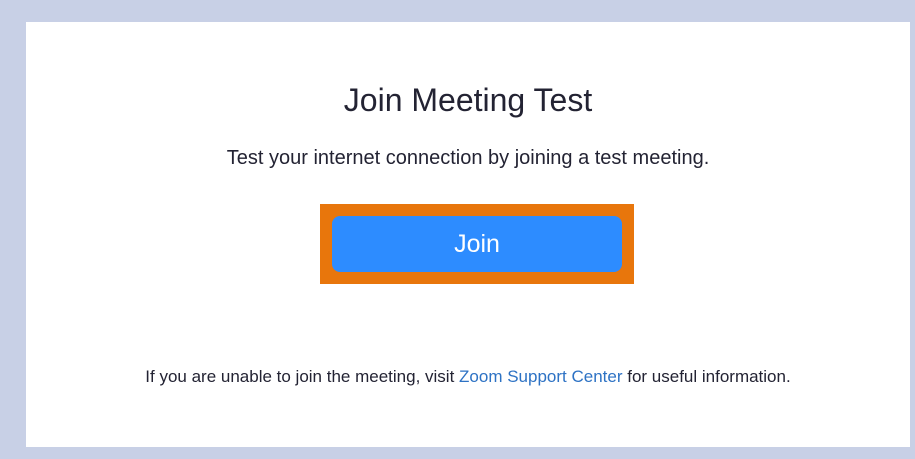  I want to click on page-title: Join Meeting Test, so click(468, 100).